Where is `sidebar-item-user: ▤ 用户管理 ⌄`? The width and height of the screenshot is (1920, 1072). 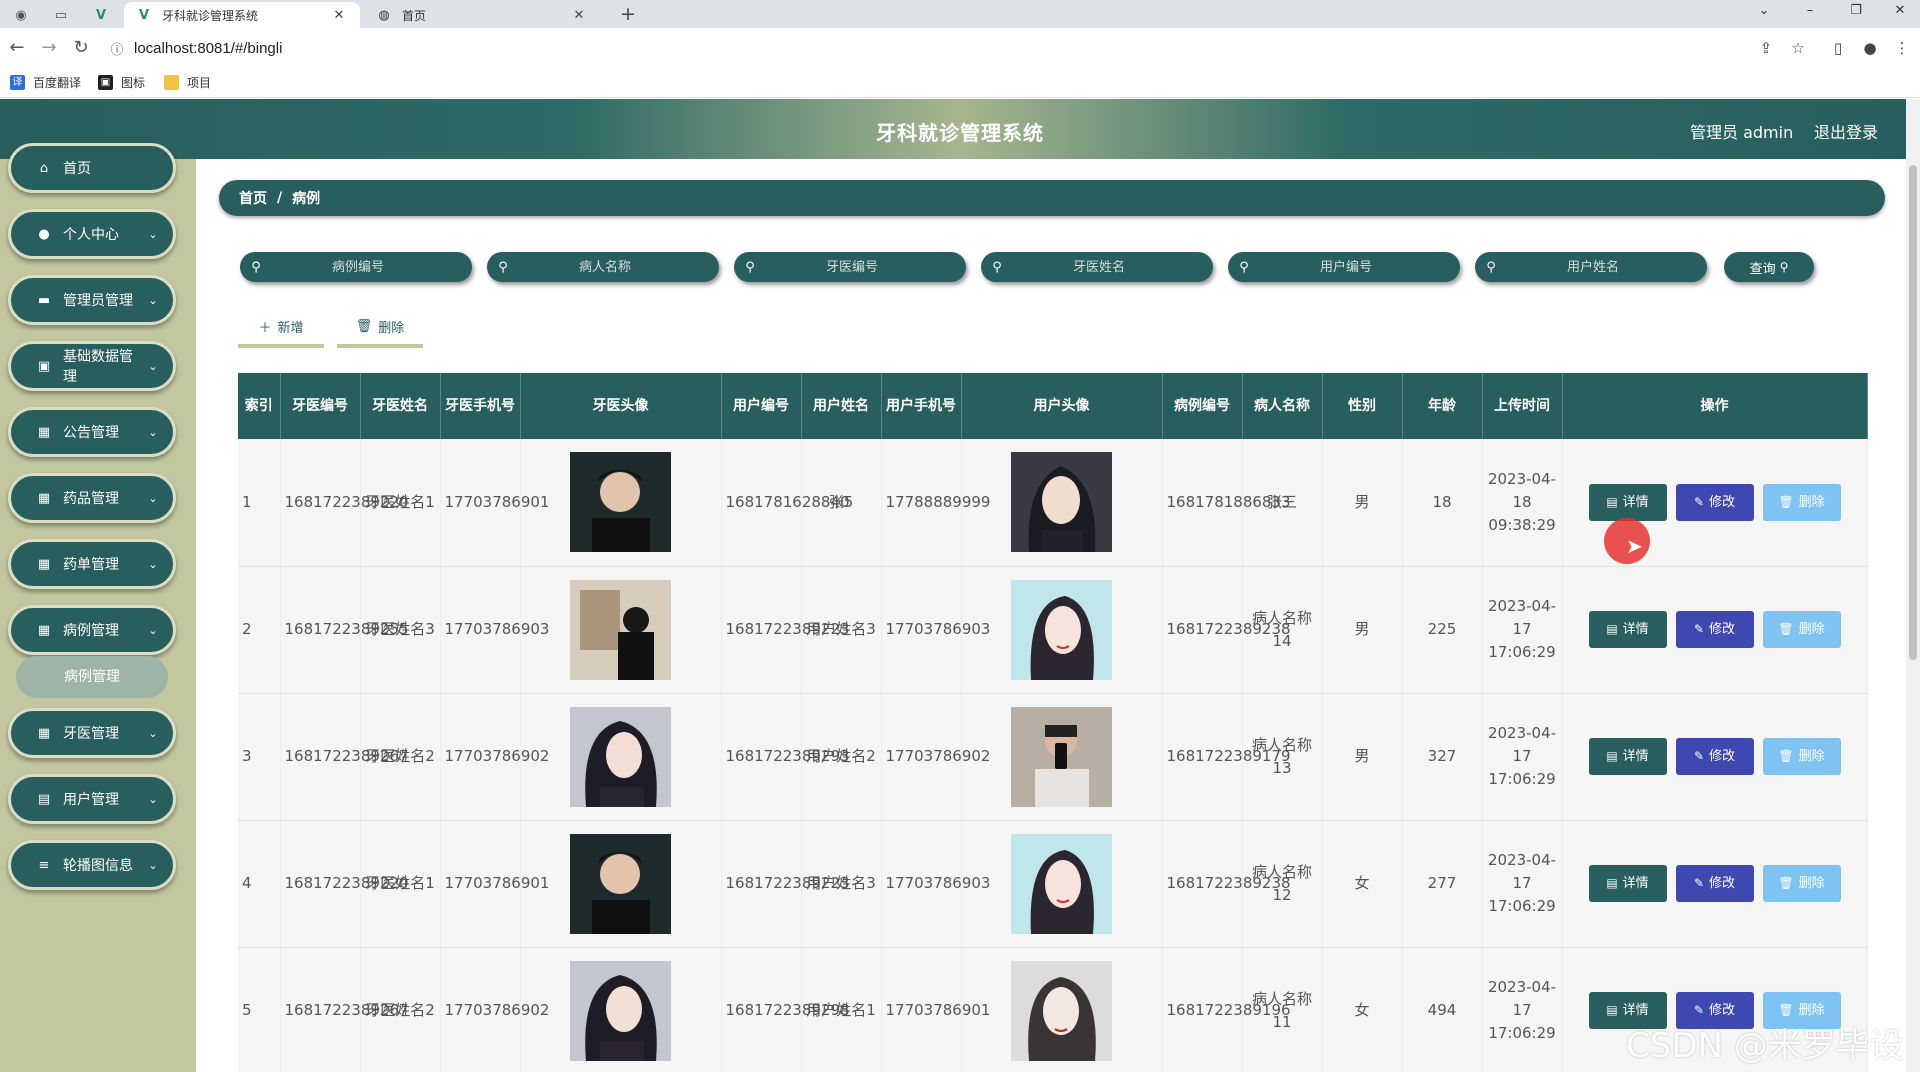
sidebar-item-user: ▤ 用户管理 ⌄ is located at coordinates (92, 799).